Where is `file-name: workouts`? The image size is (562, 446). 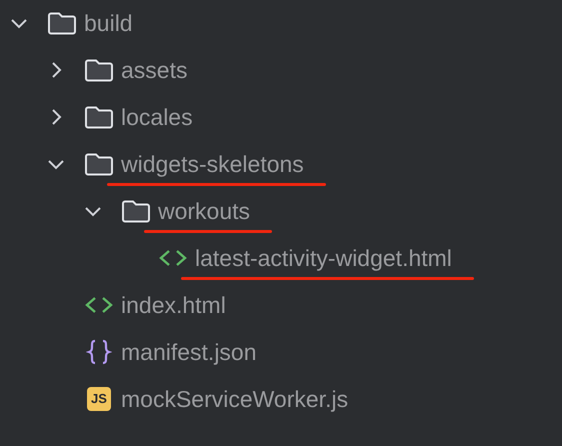 file-name: workouts is located at coordinates (204, 211).